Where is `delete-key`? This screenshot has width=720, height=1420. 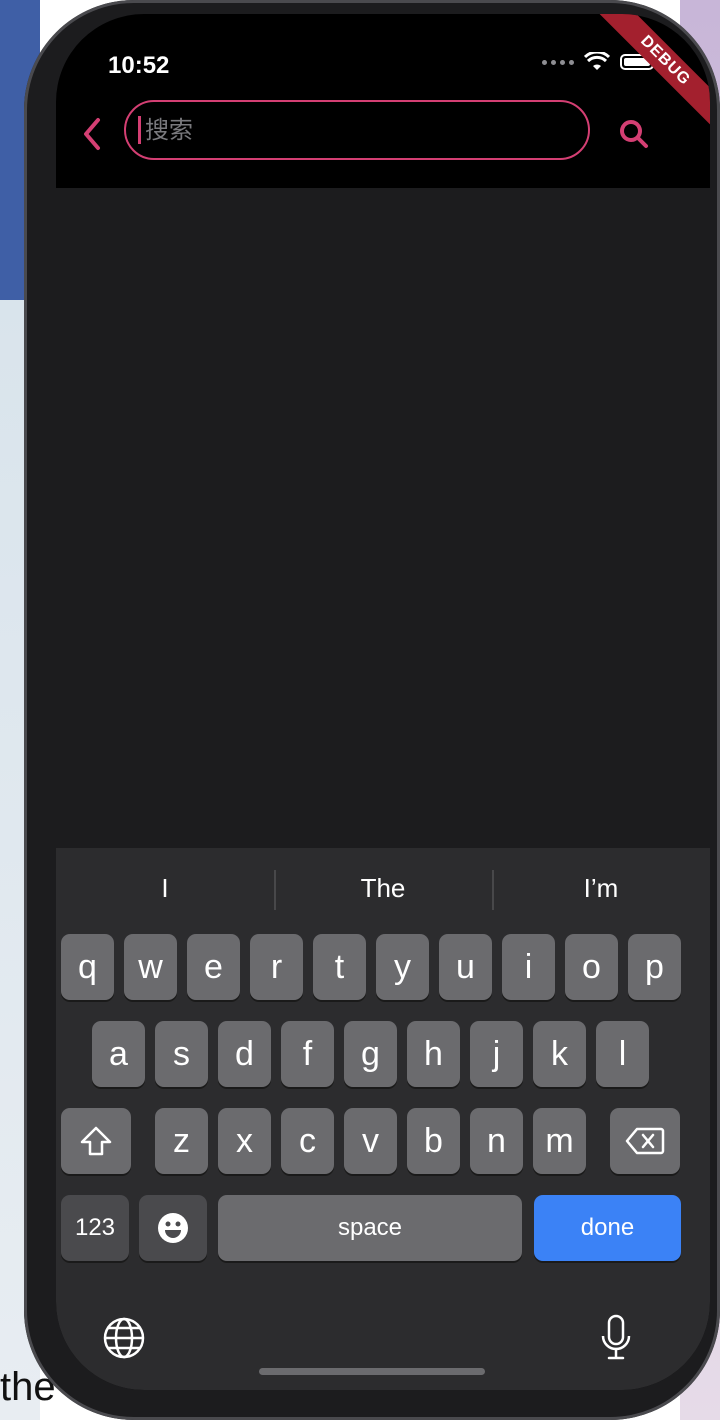
delete-key is located at coordinates (645, 1141).